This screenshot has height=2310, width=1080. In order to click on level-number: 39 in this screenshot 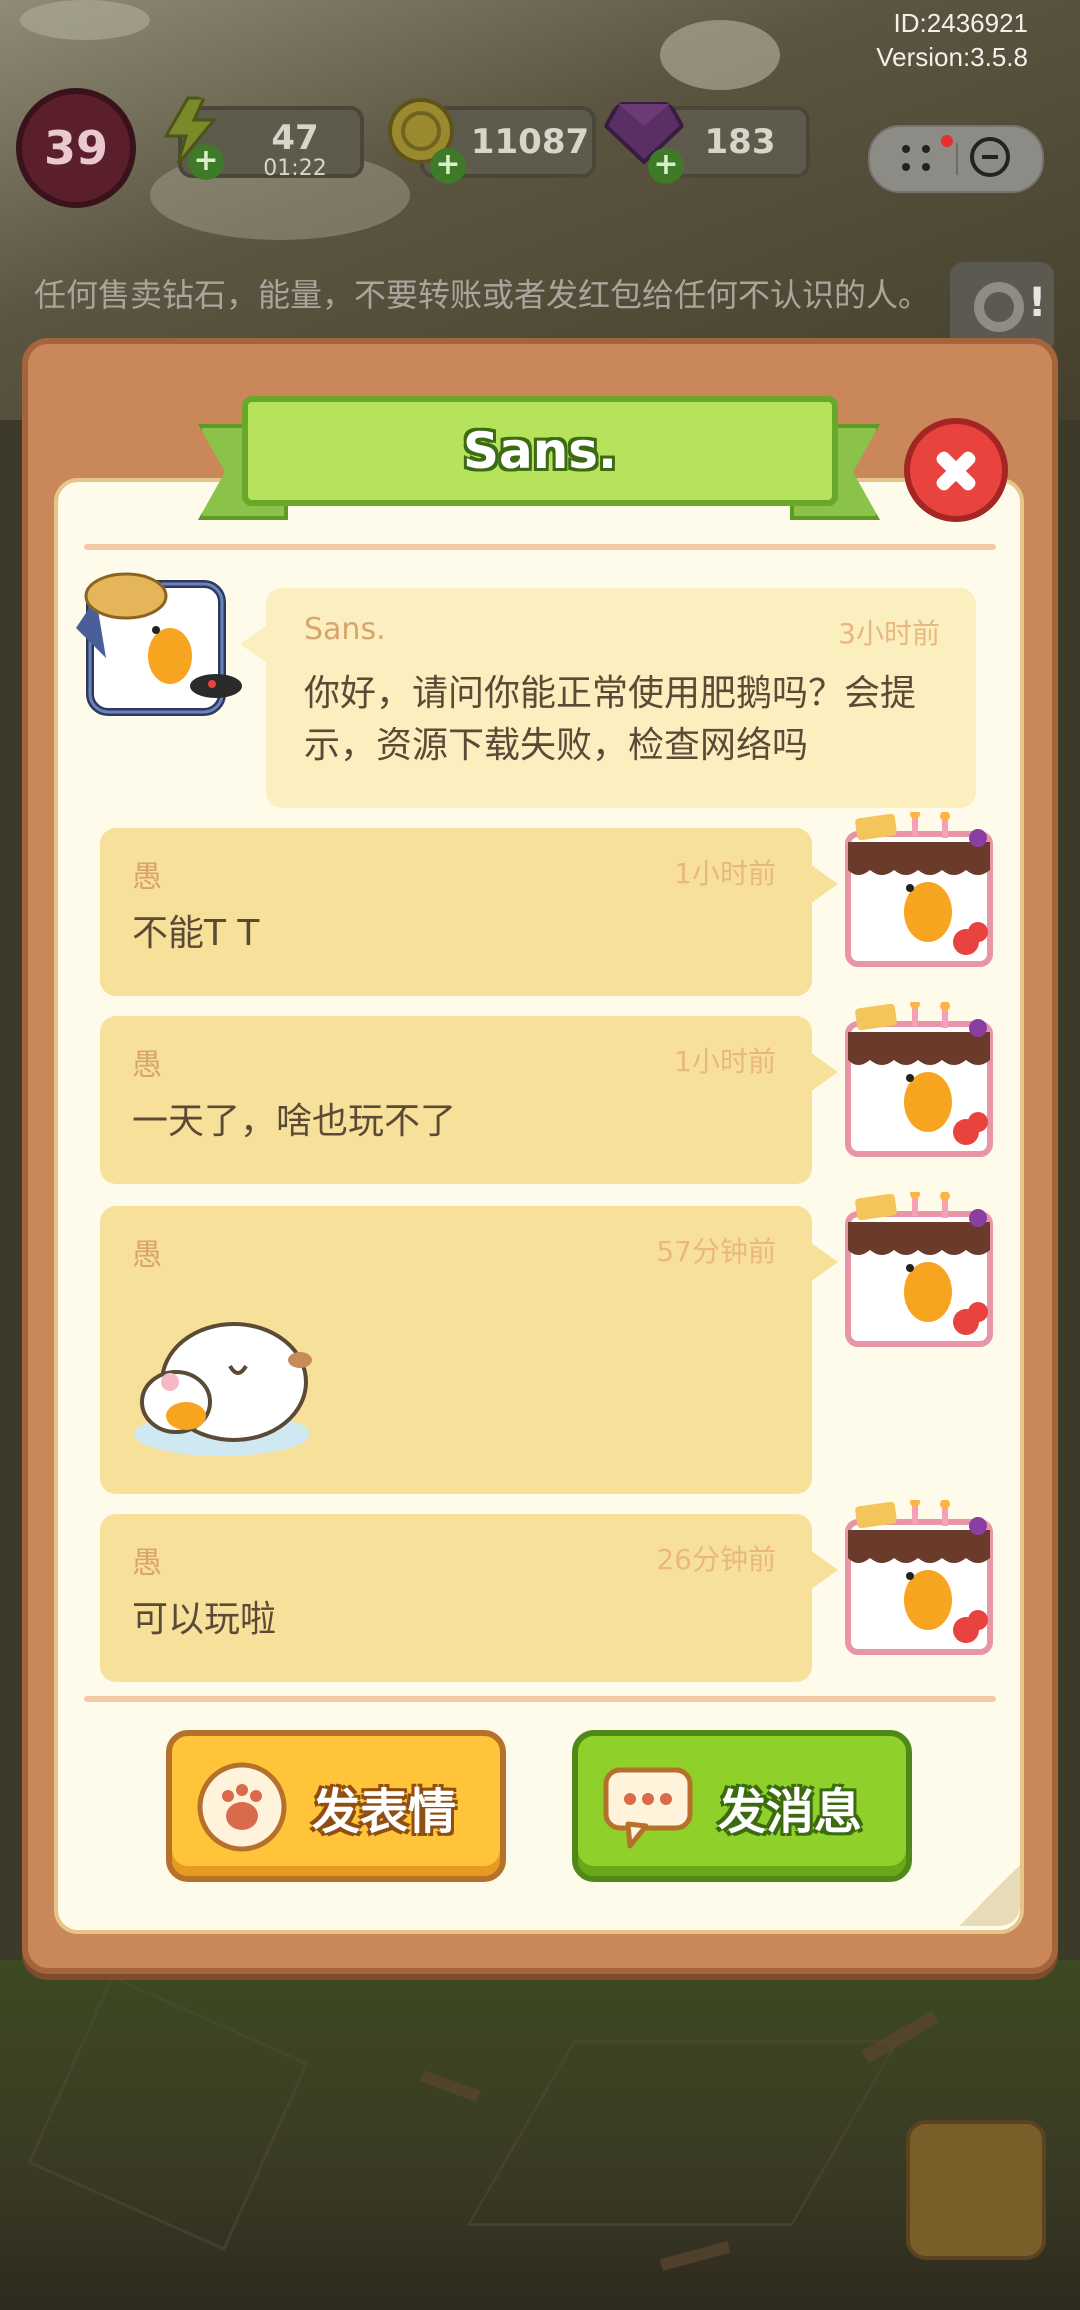, I will do `click(75, 148)`.